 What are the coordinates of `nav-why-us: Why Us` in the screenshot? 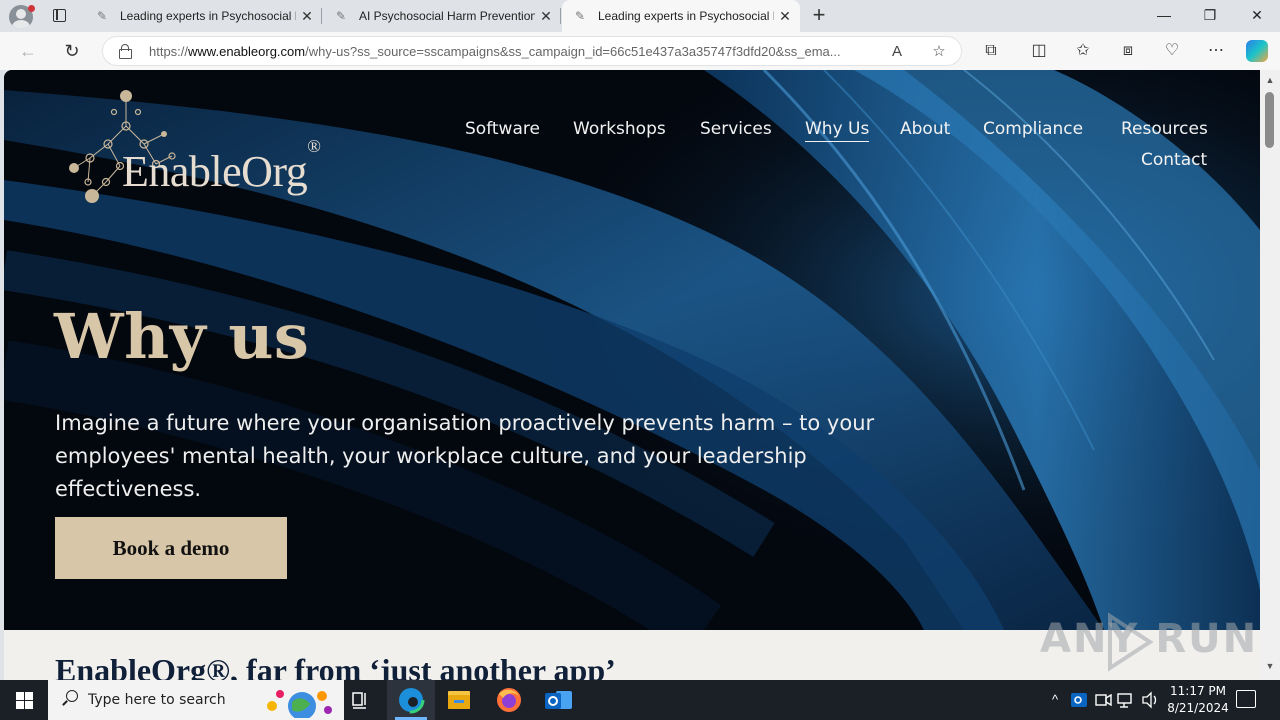 It's located at (837, 130).